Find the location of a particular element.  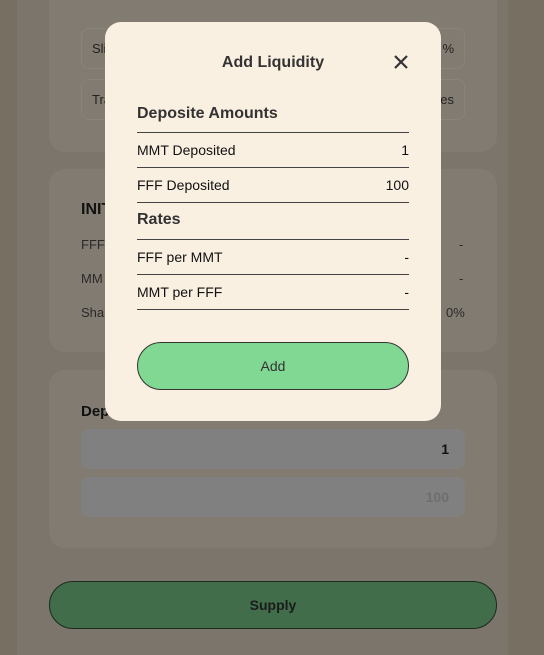

mmt-per-fff-row: MMT per FFF - is located at coordinates (273, 291).